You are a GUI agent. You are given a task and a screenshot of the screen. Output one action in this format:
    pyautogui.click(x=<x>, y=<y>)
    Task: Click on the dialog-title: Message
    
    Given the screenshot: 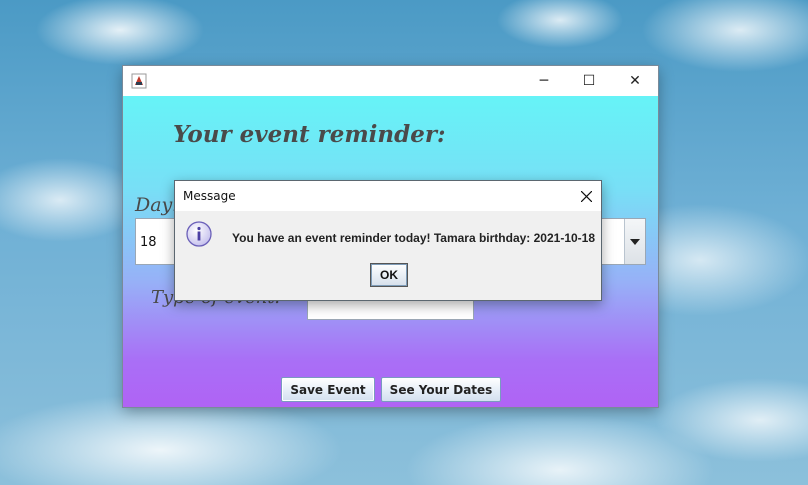 What is the action you would take?
    pyautogui.click(x=209, y=196)
    